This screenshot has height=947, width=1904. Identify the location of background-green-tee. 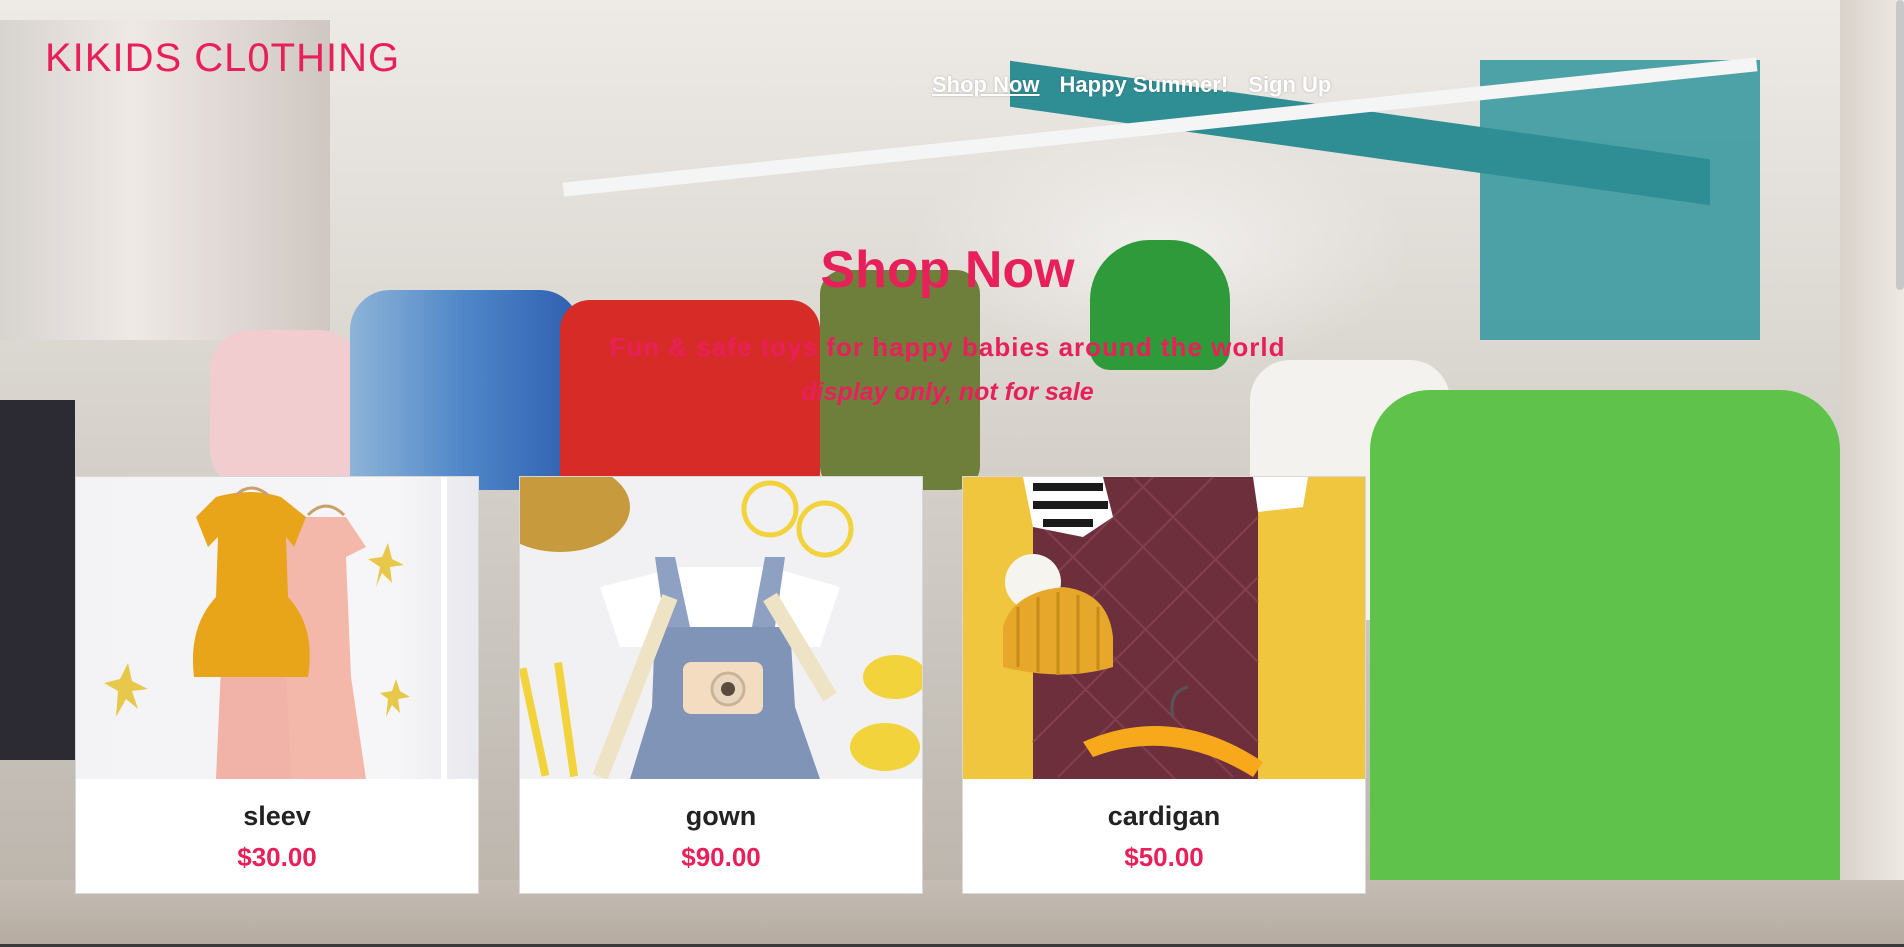
(1605, 668).